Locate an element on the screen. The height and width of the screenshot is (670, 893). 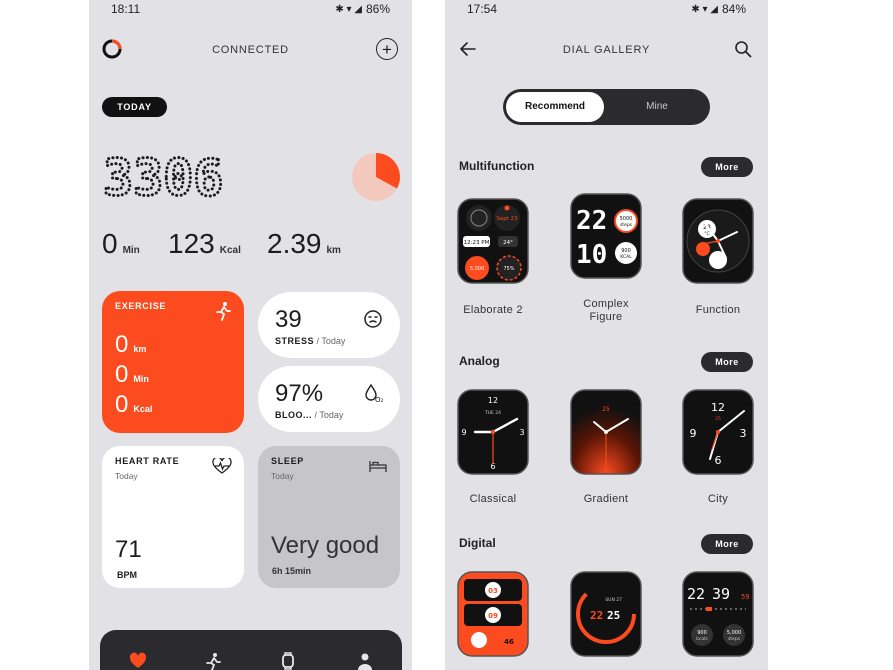
plus-icon: + is located at coordinates (387, 49).